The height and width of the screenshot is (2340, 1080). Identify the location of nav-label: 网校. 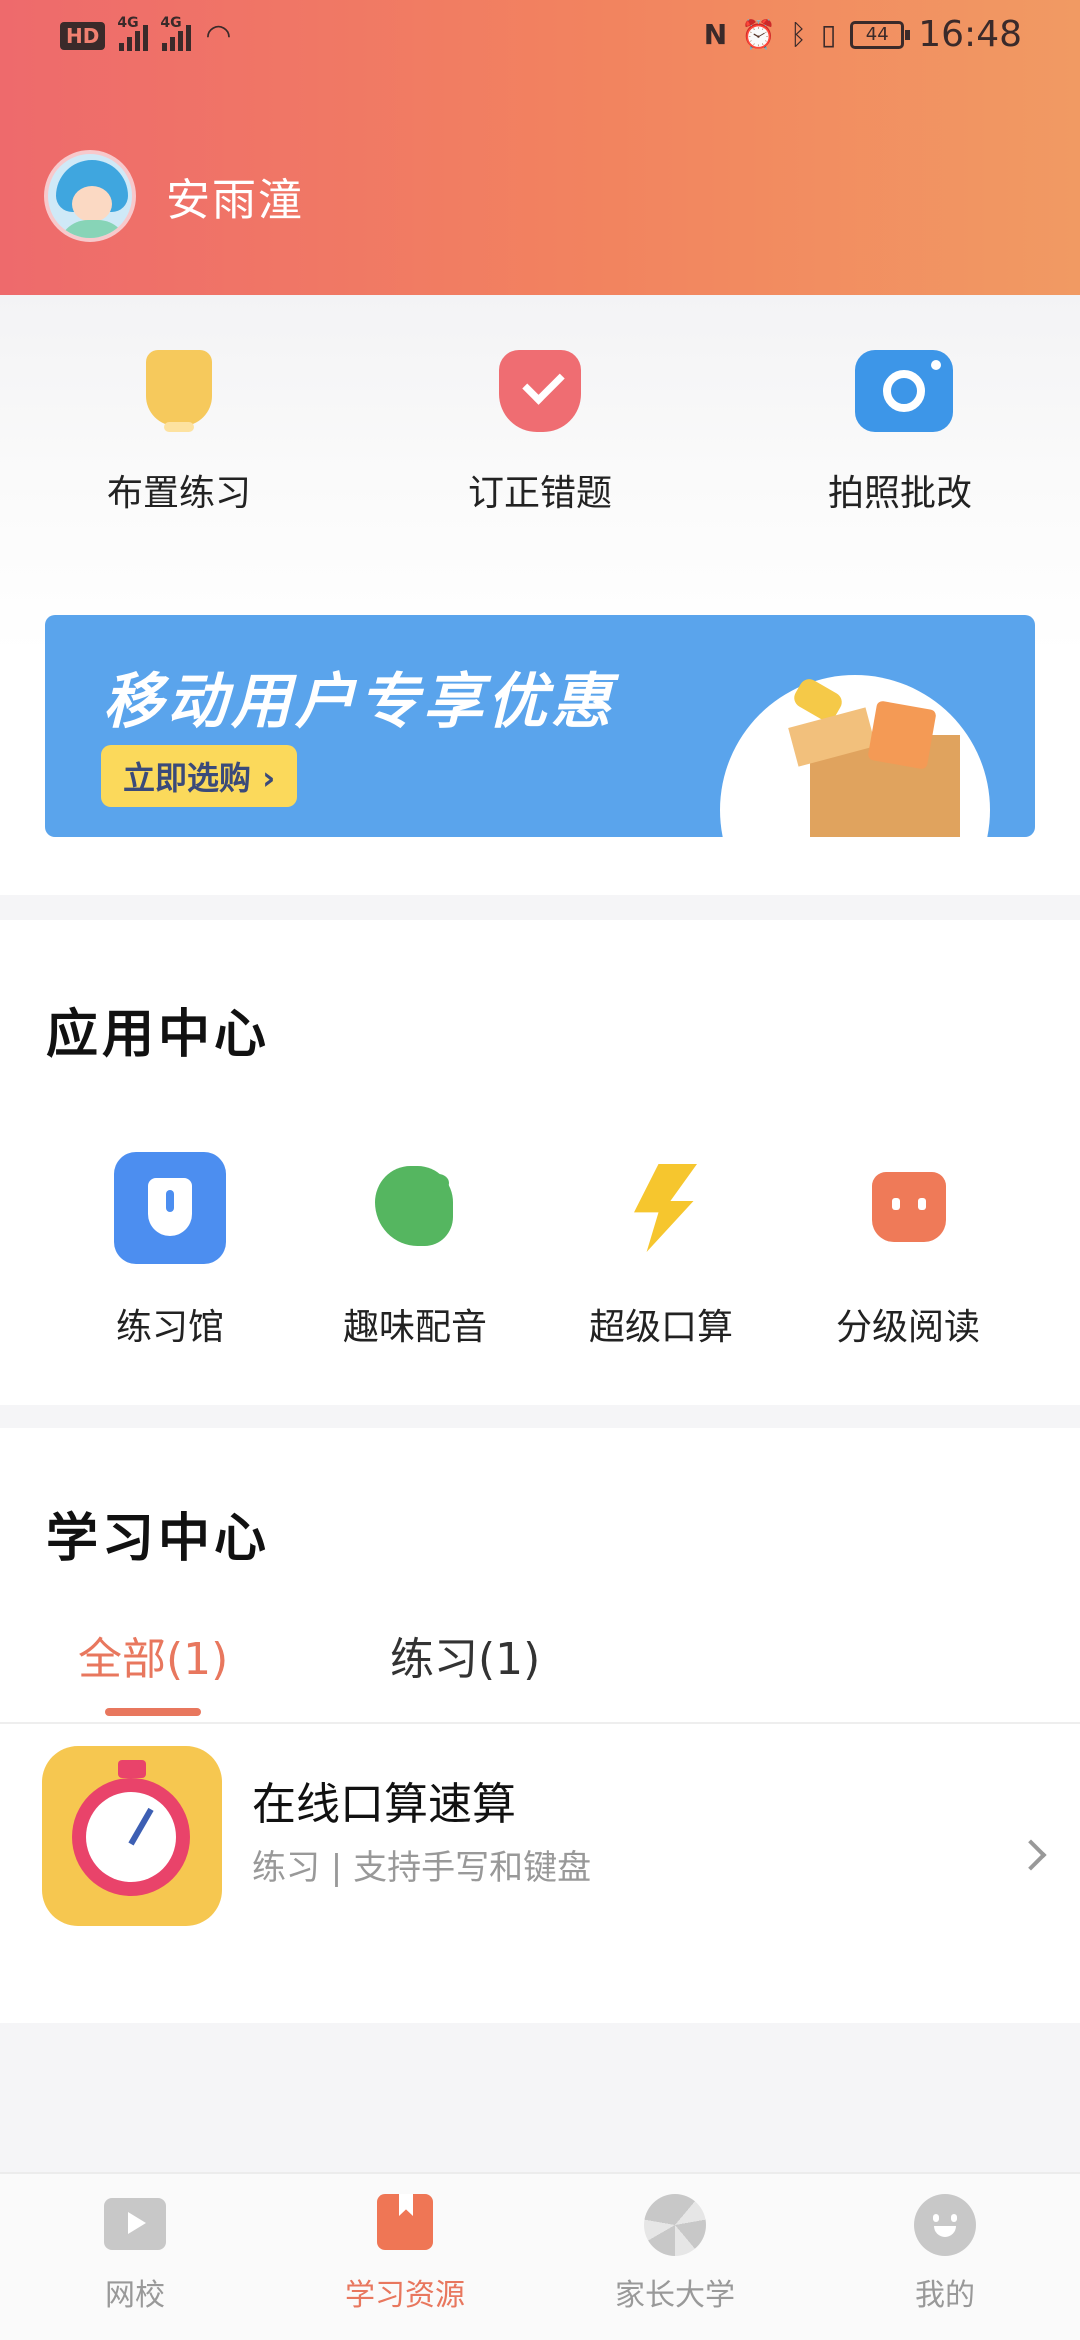
(135, 2295).